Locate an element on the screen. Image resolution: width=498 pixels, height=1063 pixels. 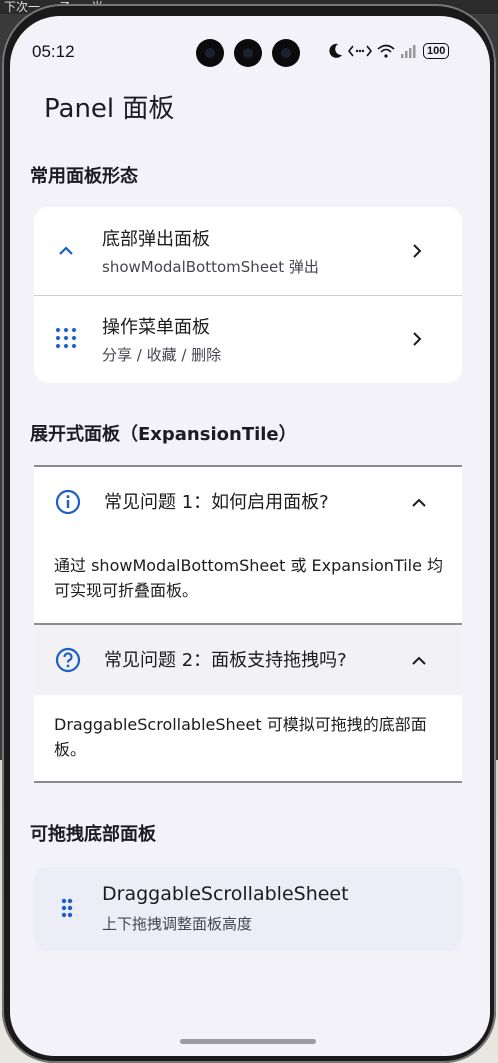
info-icon is located at coordinates (68, 502).